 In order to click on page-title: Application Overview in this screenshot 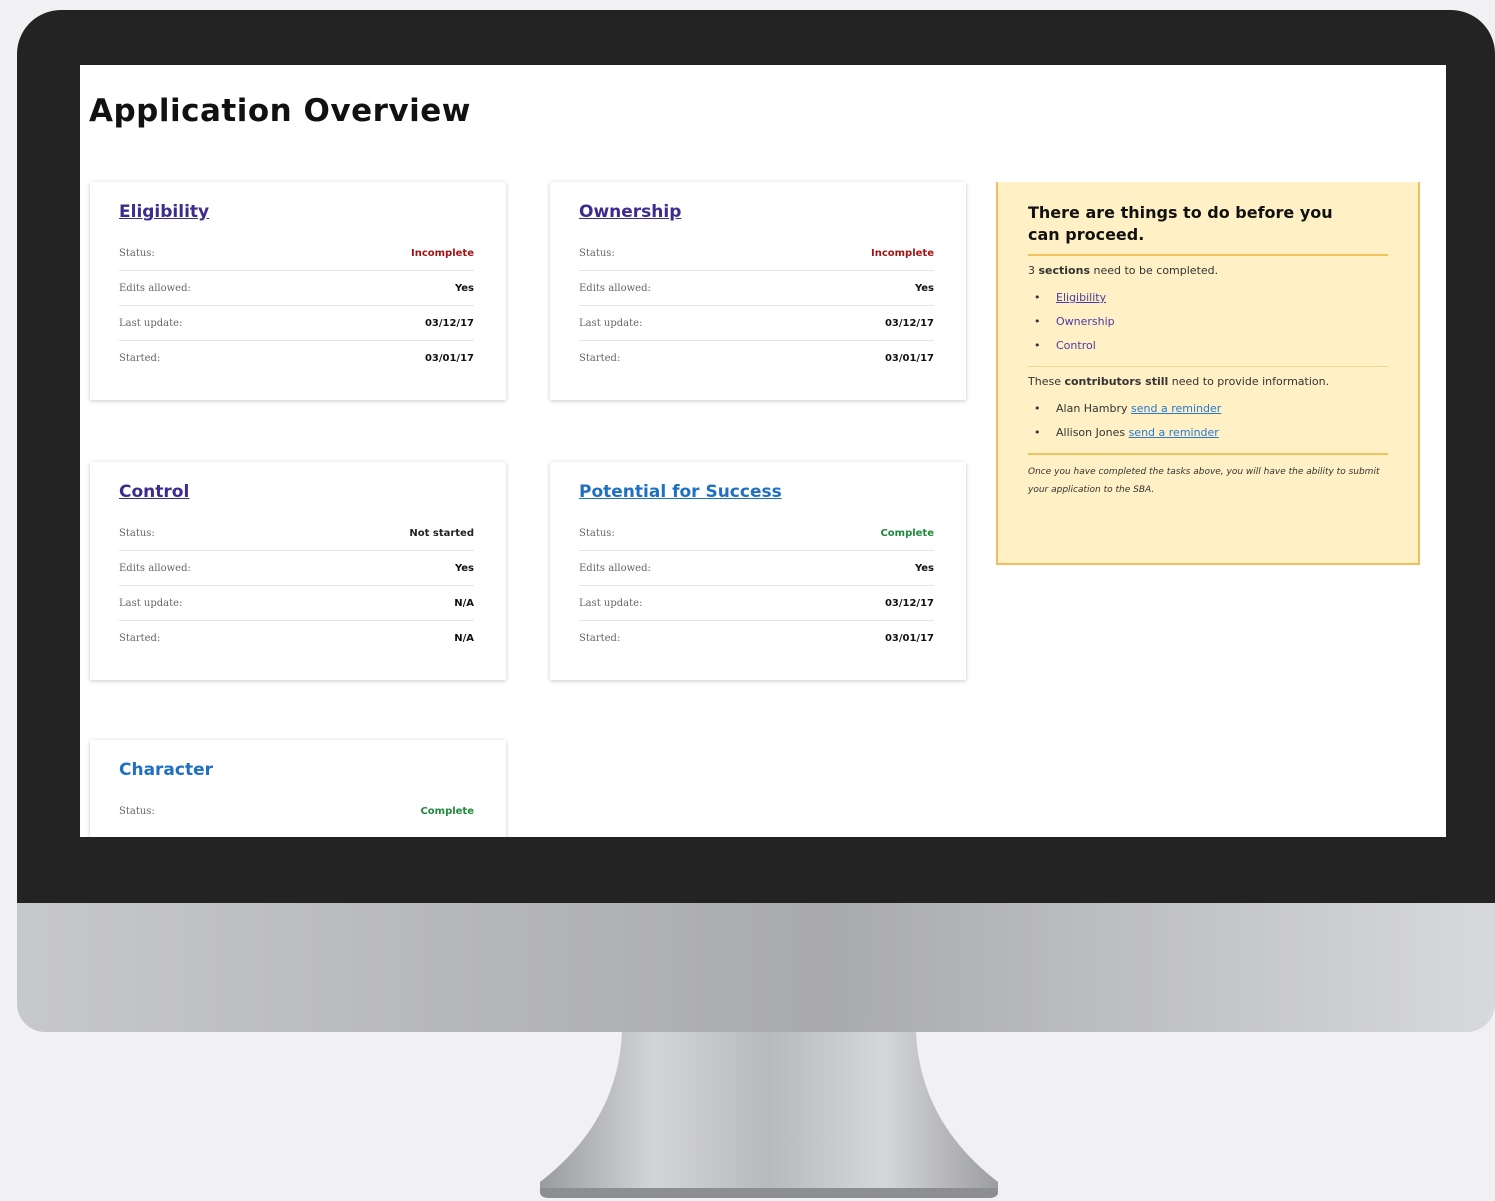, I will do `click(280, 111)`.